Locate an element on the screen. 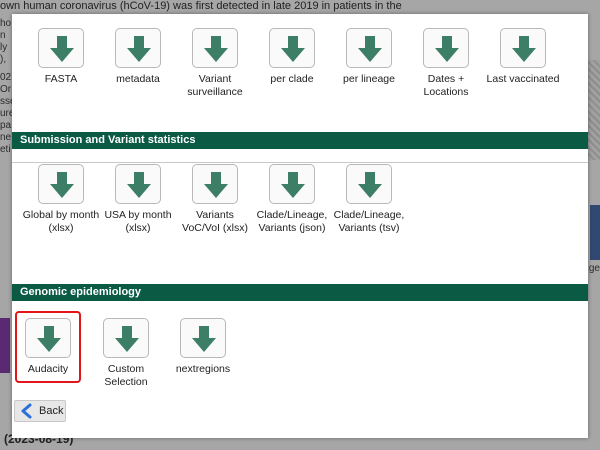 The height and width of the screenshot is (450, 600). download-clade-lineage-json: Clade/Lineage, Variants (json) is located at coordinates (292, 199).